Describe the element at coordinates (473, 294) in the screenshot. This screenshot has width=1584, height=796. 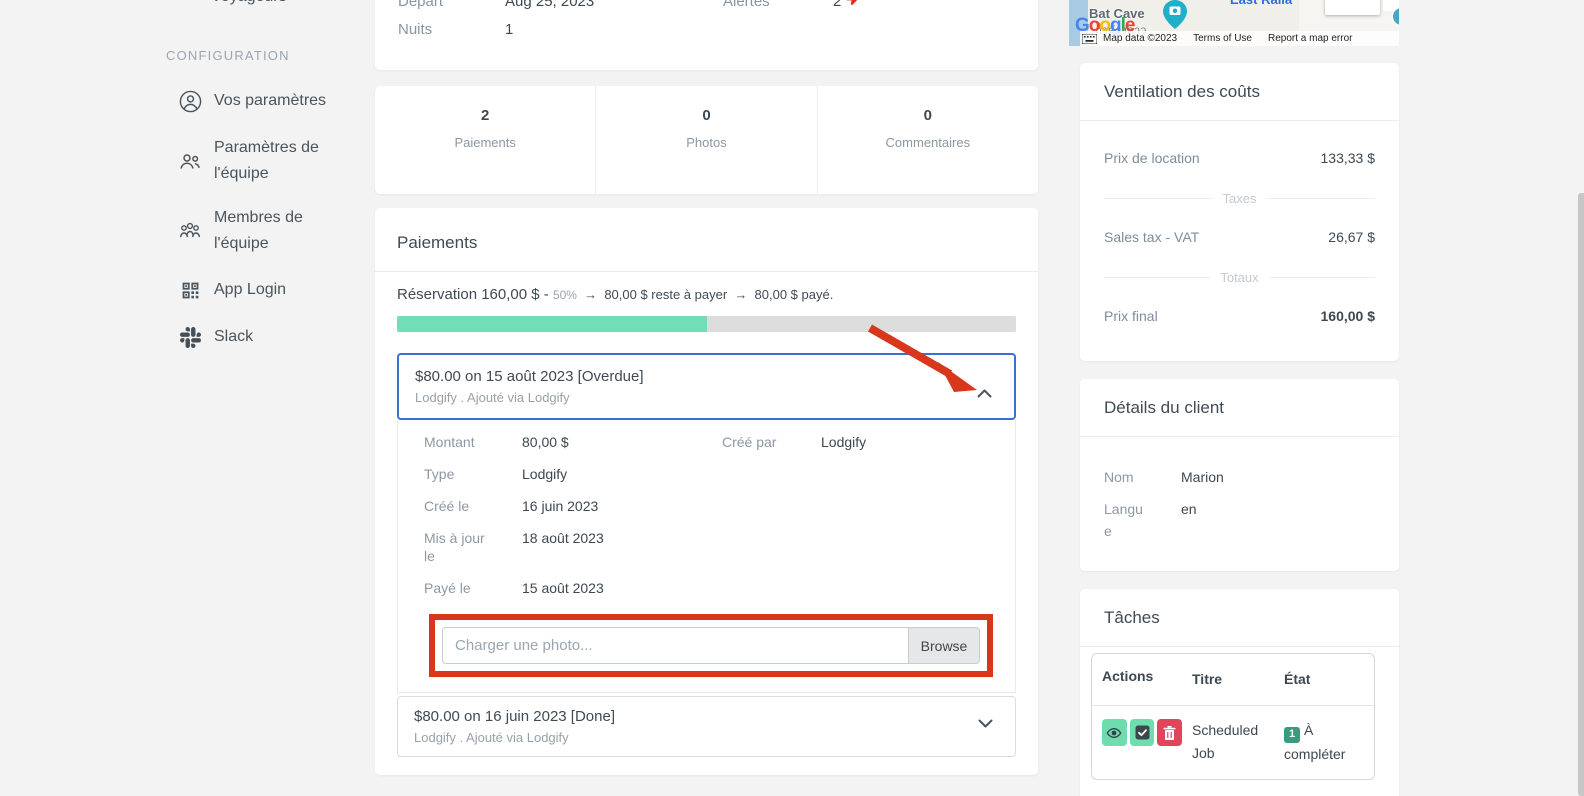
I see `reservation-amount: Réservation 160,00 $ -` at that location.